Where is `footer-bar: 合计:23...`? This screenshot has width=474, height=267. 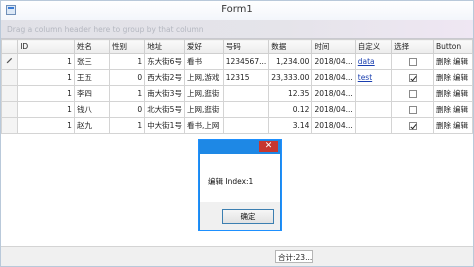 footer-bar: 合计:23... is located at coordinates (237, 256).